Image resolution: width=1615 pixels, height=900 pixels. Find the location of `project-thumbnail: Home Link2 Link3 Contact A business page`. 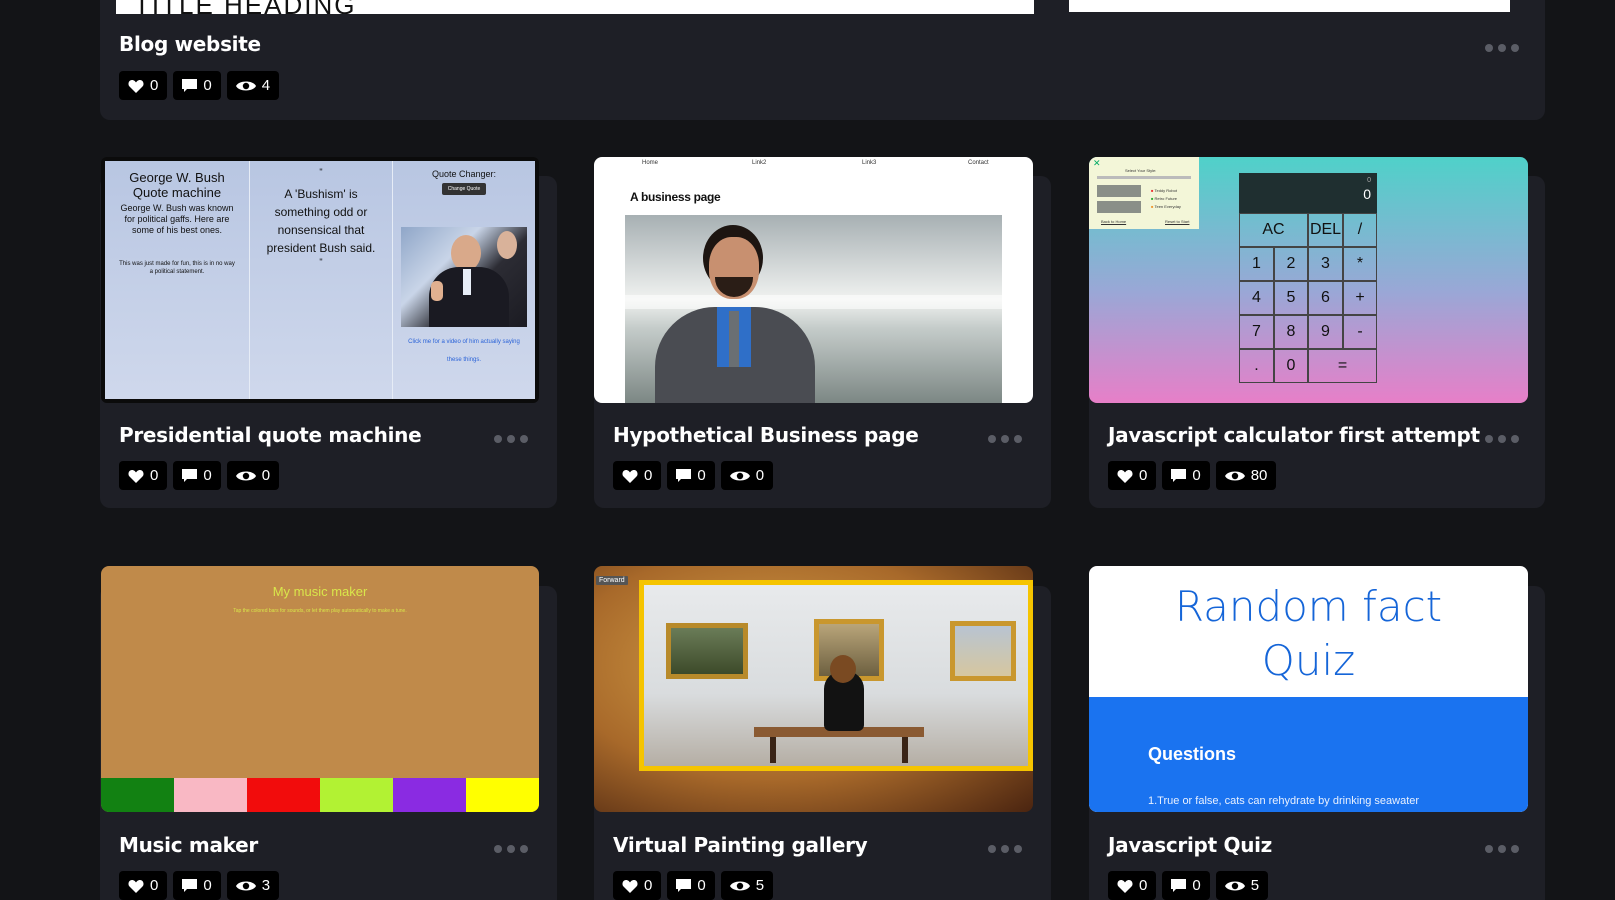

project-thumbnail: Home Link2 Link3 Contact A business page is located at coordinates (813, 280).